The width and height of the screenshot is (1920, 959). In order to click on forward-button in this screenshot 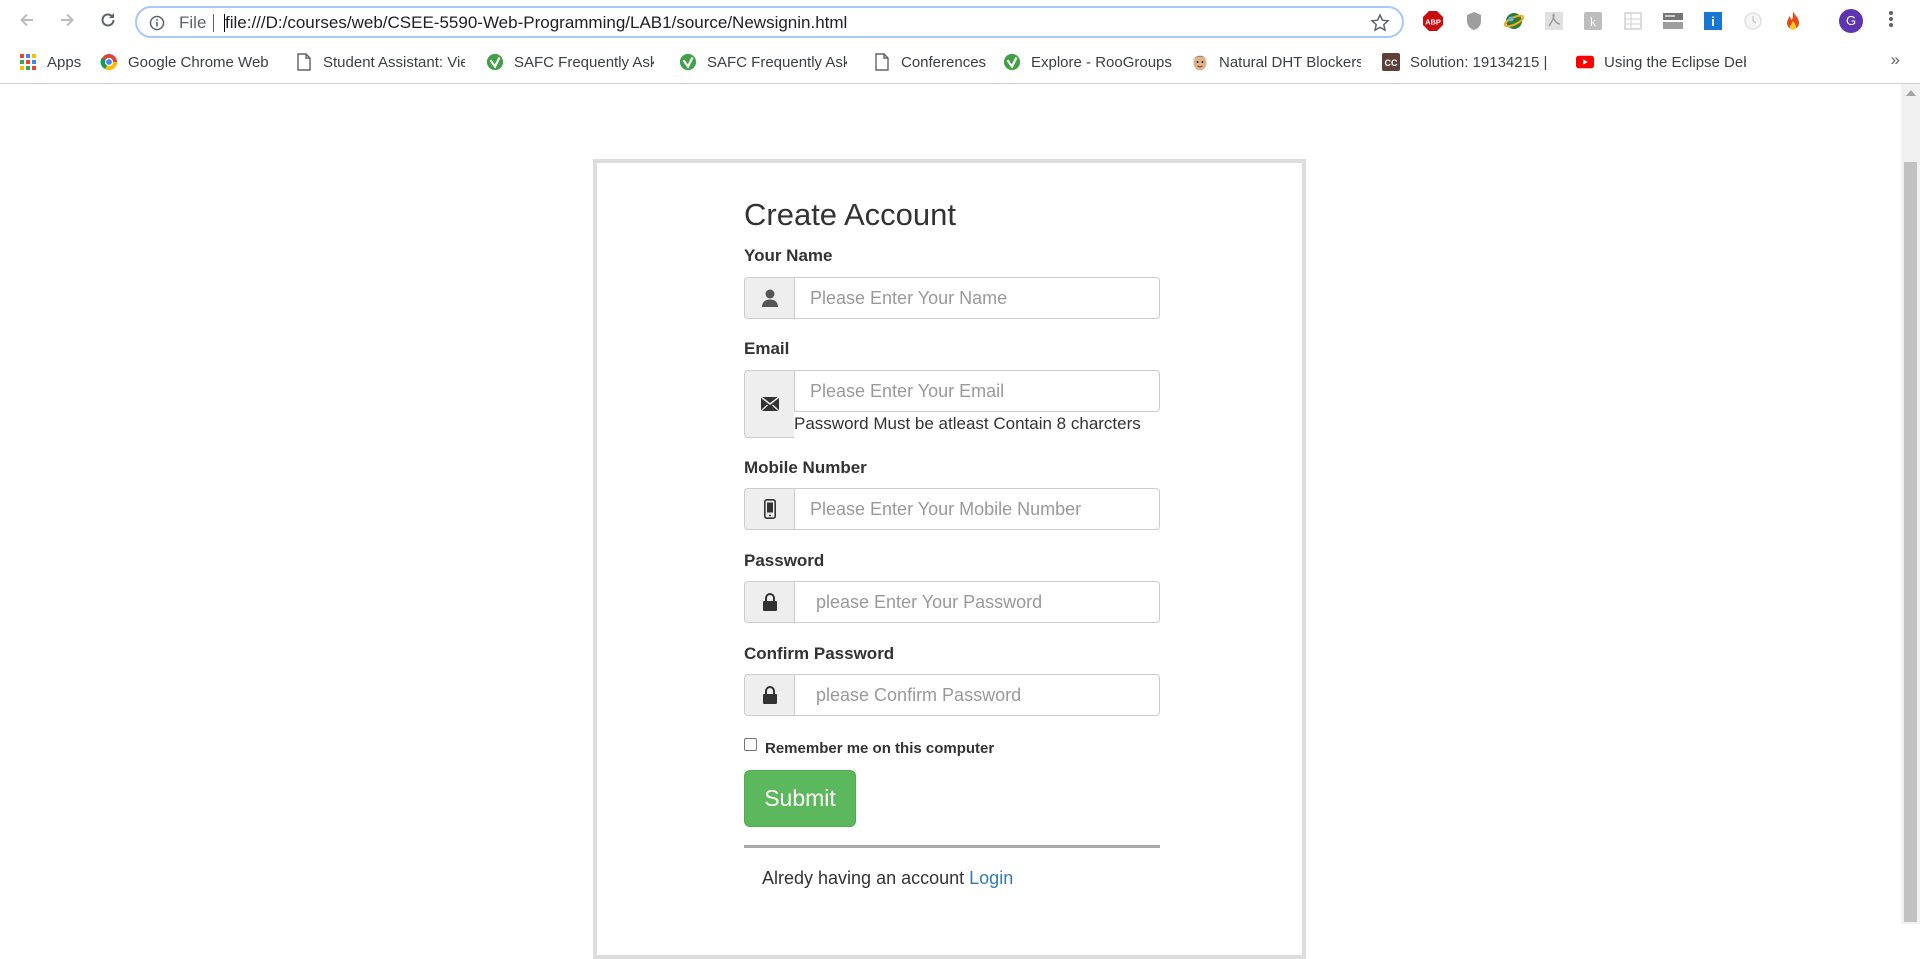, I will do `click(67, 22)`.